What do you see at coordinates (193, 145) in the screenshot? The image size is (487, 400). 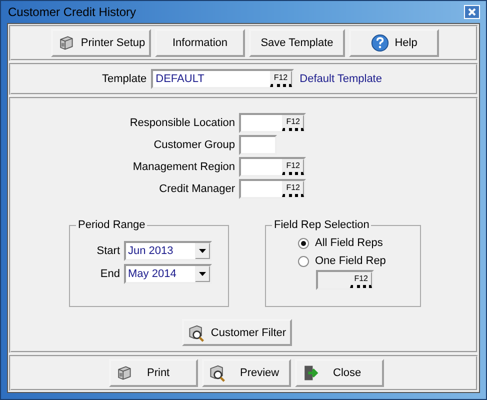 I see `field-label: Customer Group` at bounding box center [193, 145].